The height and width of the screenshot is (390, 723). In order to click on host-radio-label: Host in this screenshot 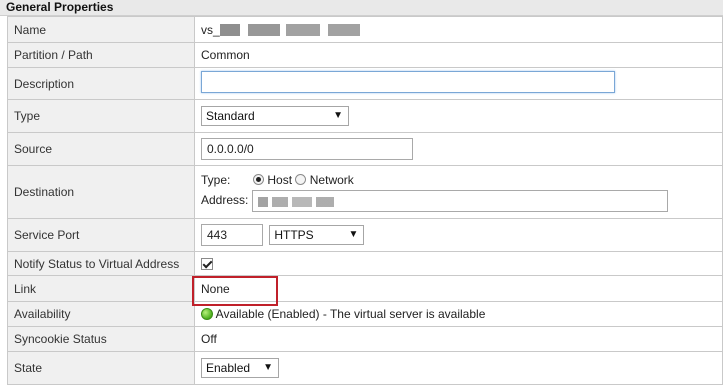, I will do `click(279, 180)`.